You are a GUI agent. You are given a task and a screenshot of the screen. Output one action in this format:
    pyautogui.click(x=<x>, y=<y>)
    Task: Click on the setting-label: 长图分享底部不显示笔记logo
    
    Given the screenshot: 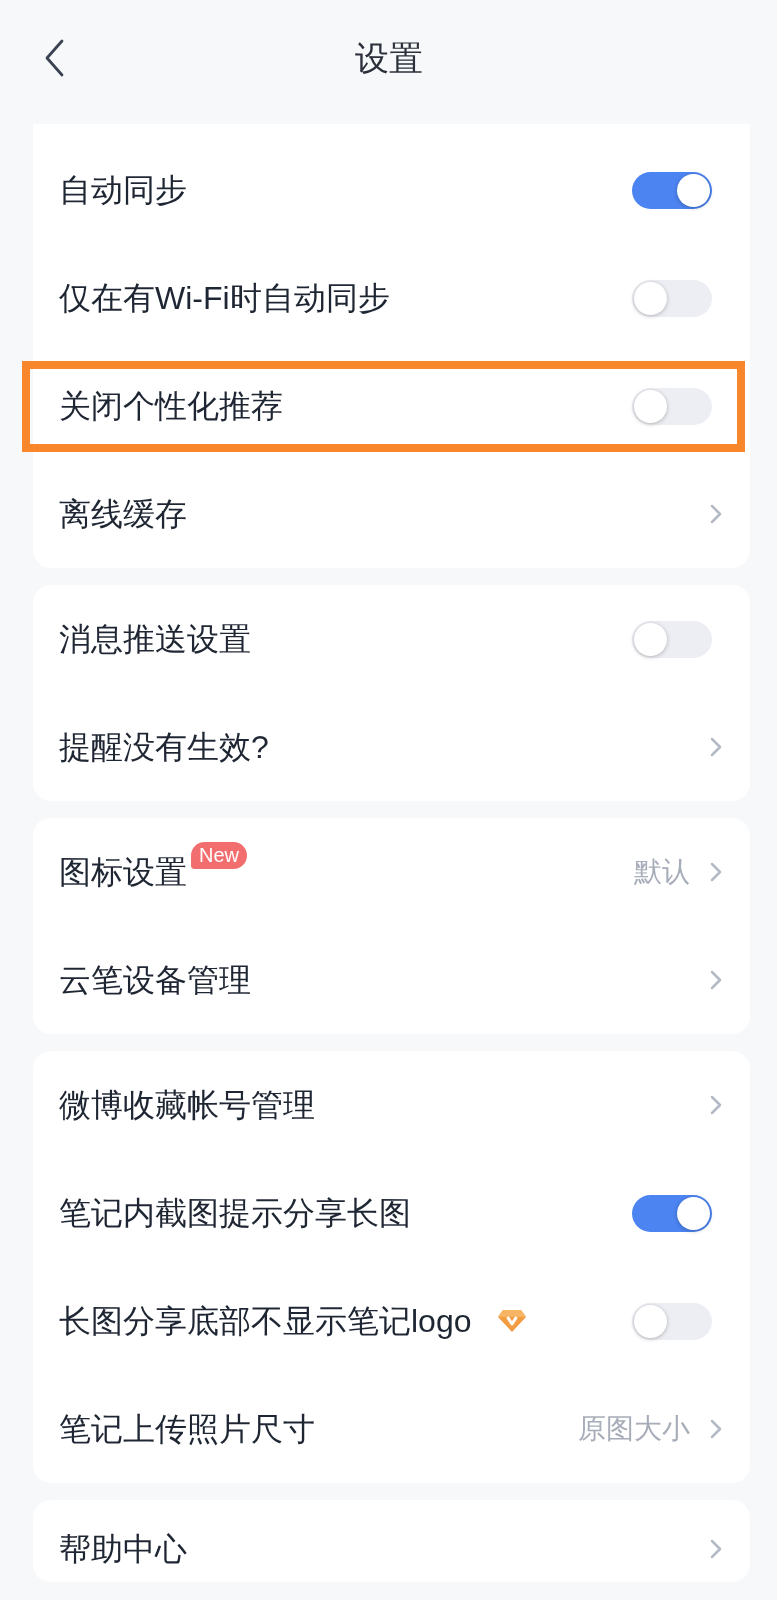 What is the action you would take?
    pyautogui.click(x=265, y=1321)
    